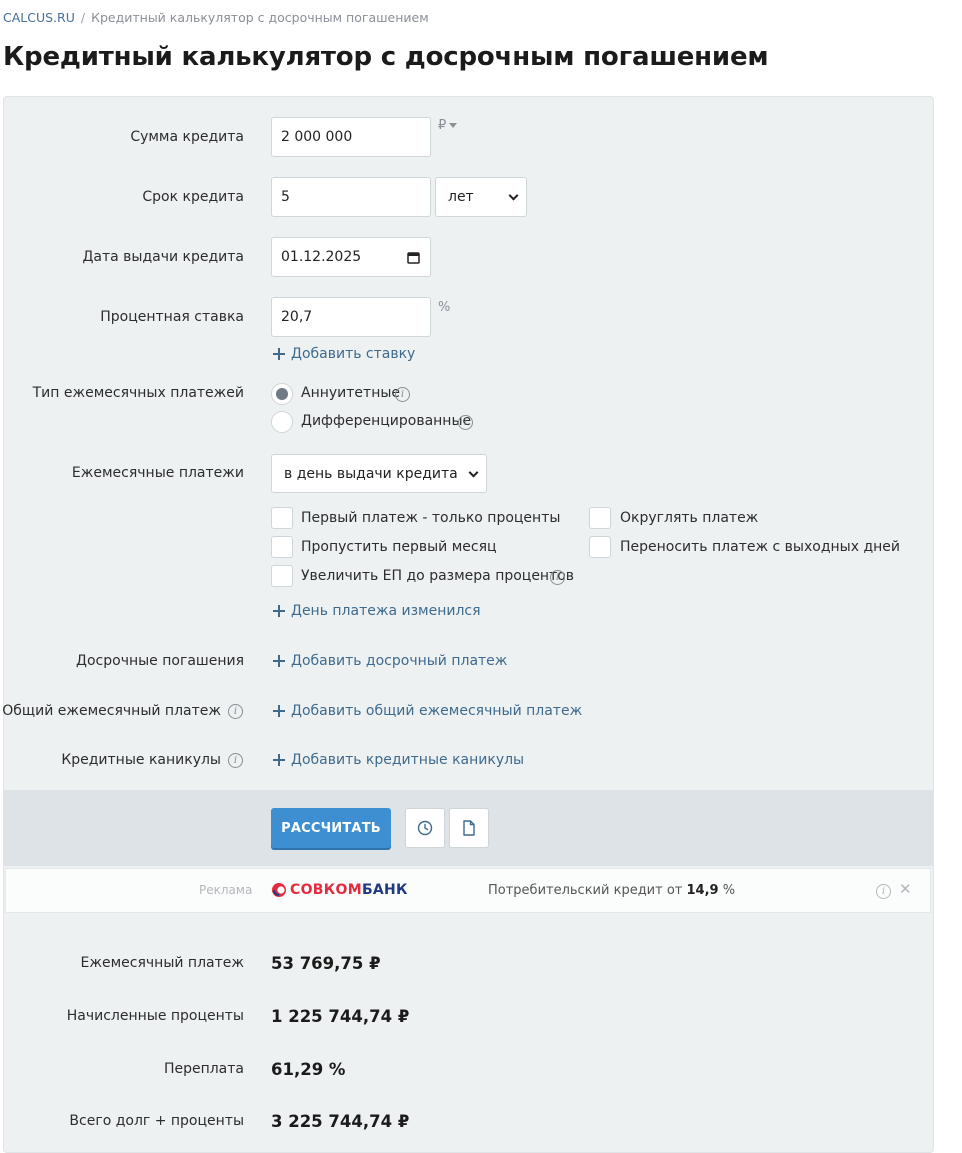  What do you see at coordinates (308, 1069) in the screenshot?
I see `result-overpayment-value: 61,29 %` at bounding box center [308, 1069].